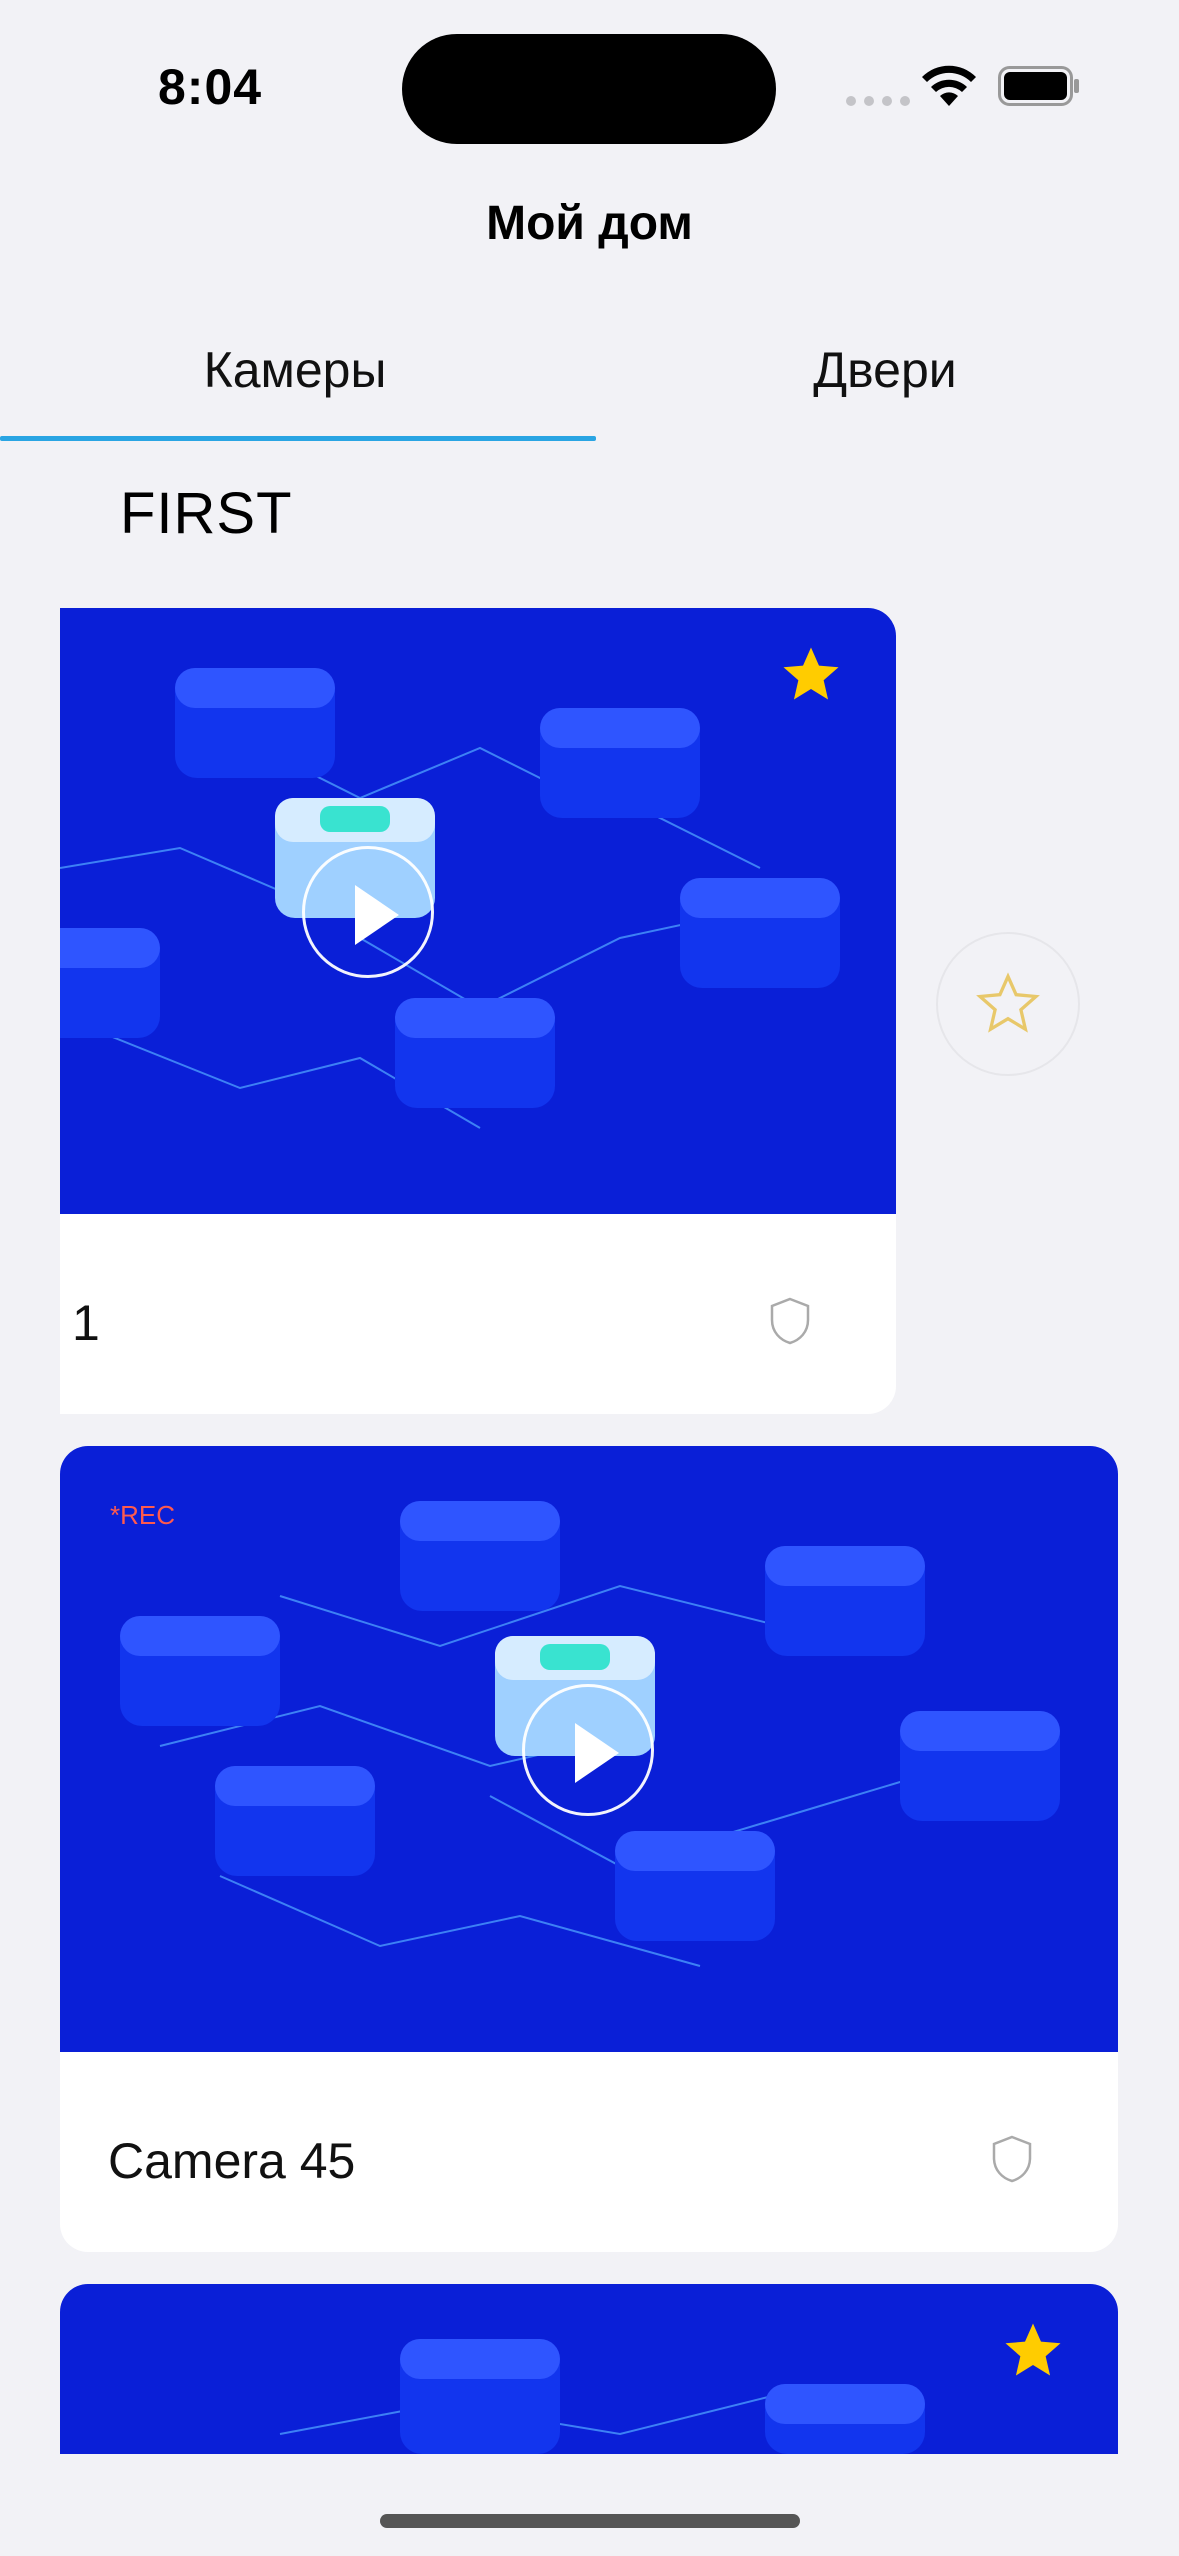 This screenshot has width=1179, height=2556. Describe the element at coordinates (143, 1515) in the screenshot. I see `recording-label: *REC` at that location.